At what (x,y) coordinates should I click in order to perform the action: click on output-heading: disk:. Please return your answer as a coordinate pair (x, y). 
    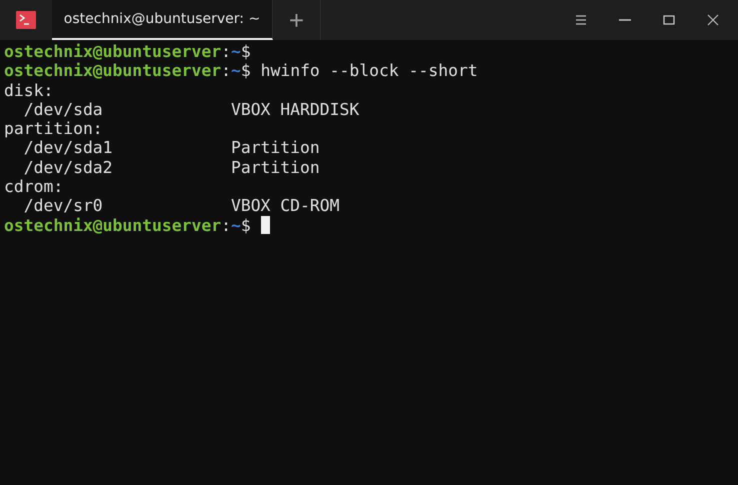
    Looking at the image, I should click on (29, 90).